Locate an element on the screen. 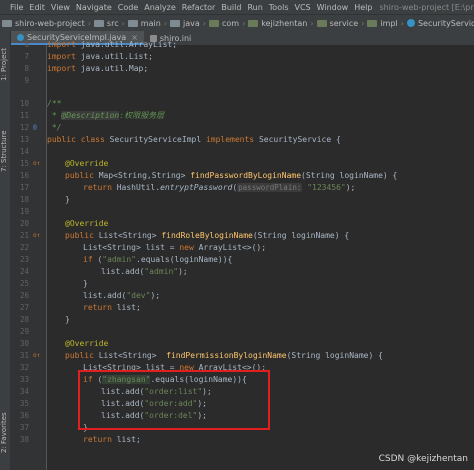  breadcrumb-item-java: java is located at coordinates (185, 23).